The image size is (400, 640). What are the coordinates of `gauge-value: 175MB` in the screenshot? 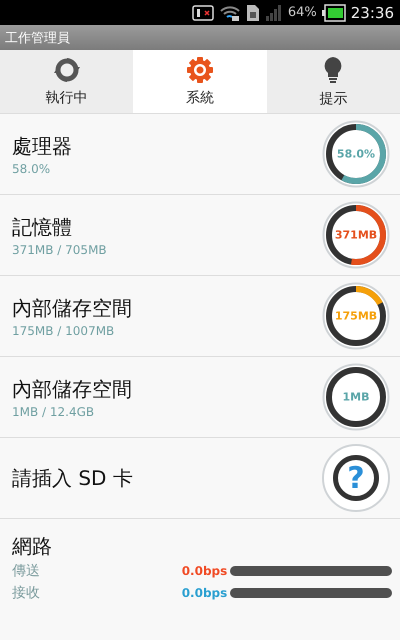 It's located at (356, 316).